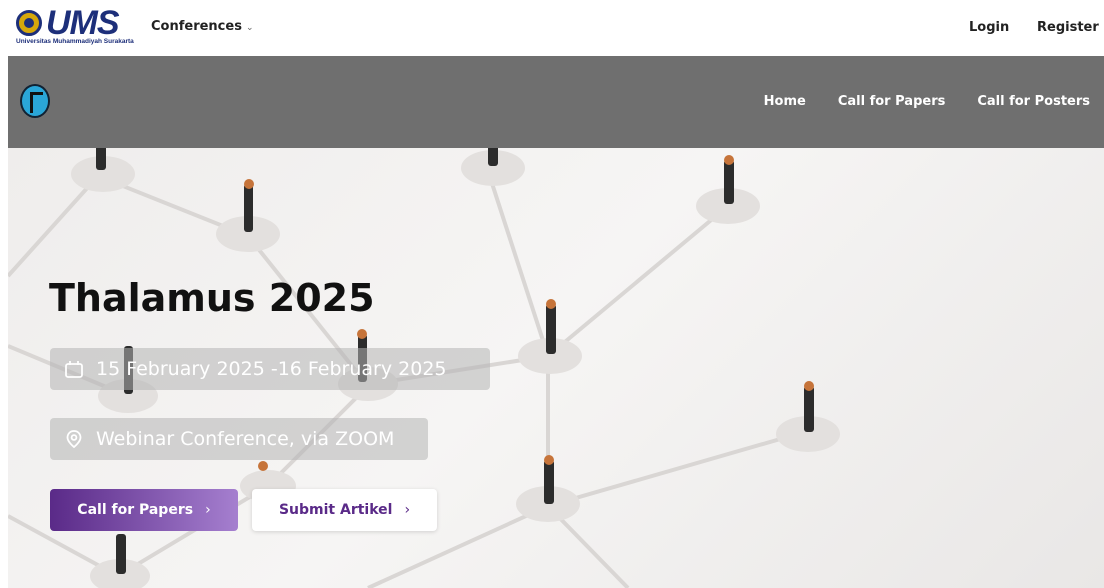 The image size is (1104, 588). What do you see at coordinates (989, 27) in the screenshot?
I see `login-link: Login` at bounding box center [989, 27].